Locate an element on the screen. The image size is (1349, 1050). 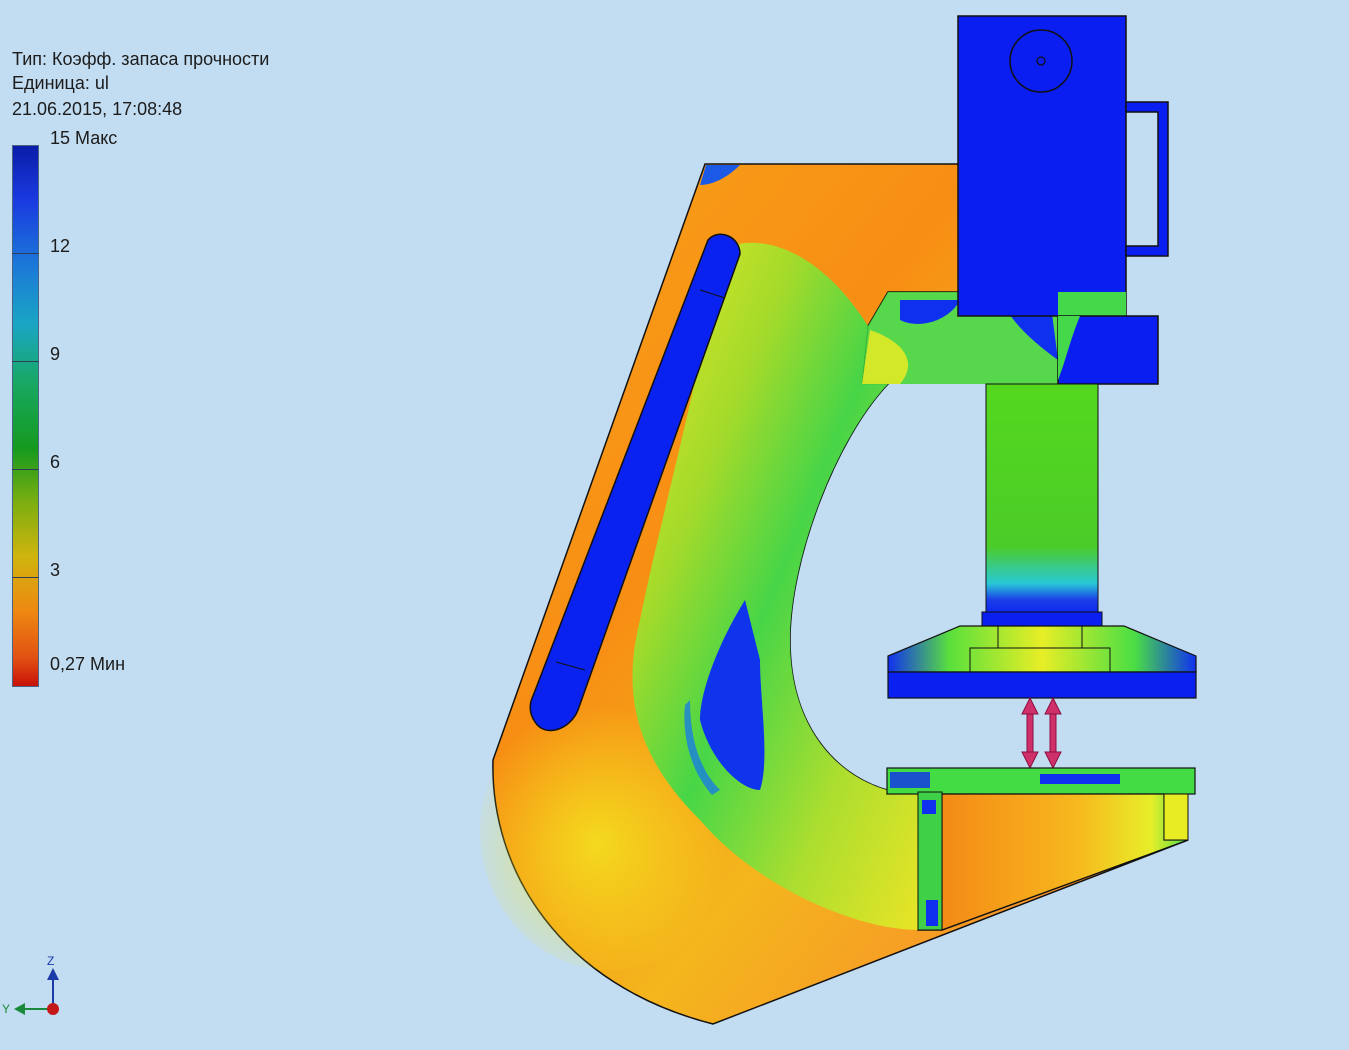
load-arrows is located at coordinates (1041, 733).